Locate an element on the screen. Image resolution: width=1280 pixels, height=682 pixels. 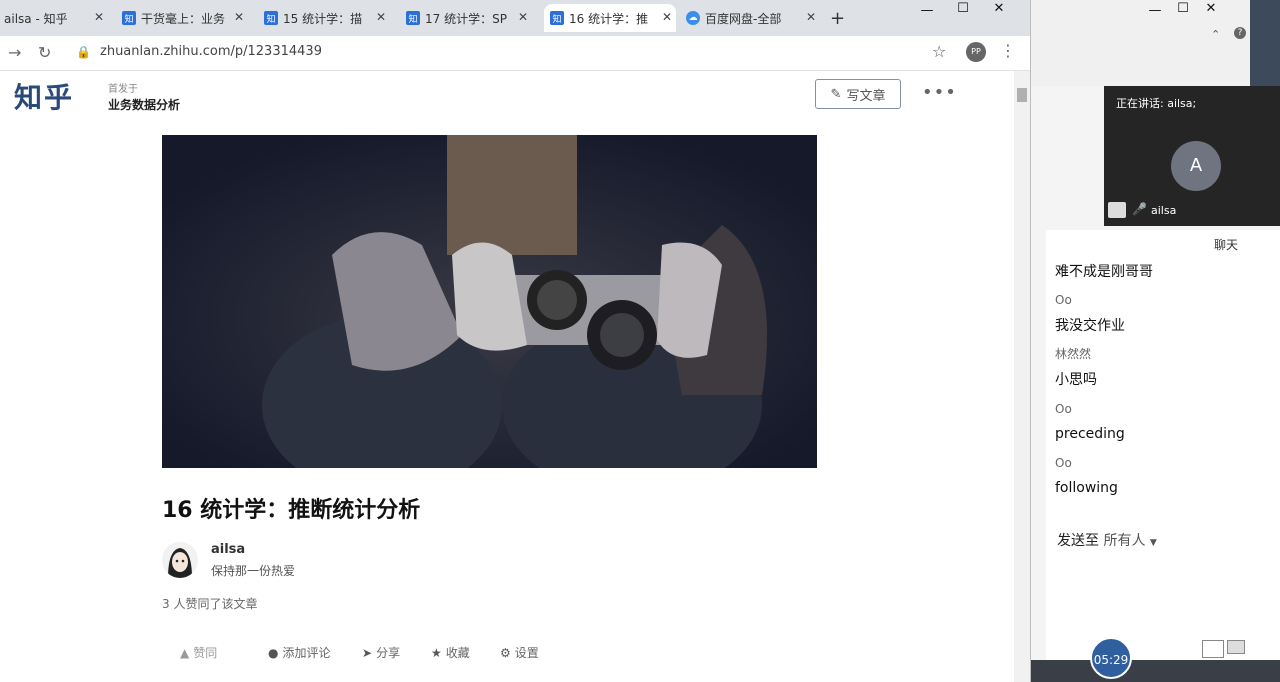
settings-label: 设置 is located at coordinates (526, 653).